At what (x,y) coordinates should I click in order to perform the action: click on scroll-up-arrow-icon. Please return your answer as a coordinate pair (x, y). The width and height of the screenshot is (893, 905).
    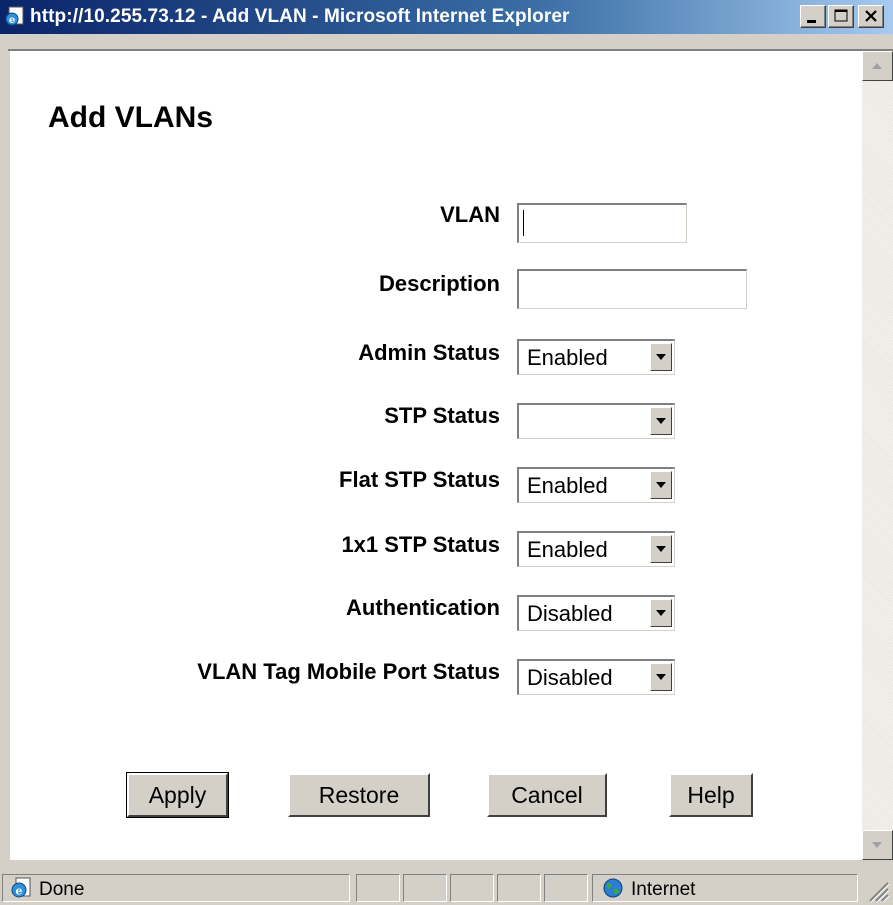
    Looking at the image, I should click on (877, 66).